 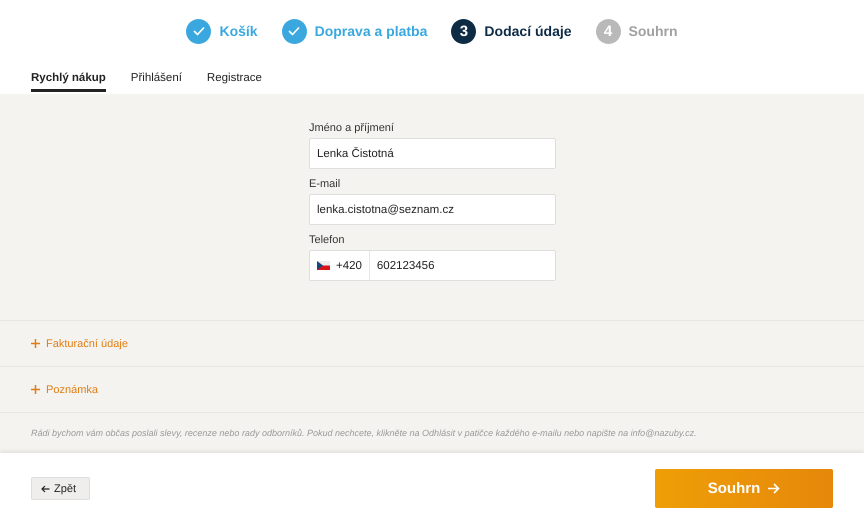 What do you see at coordinates (608, 31) in the screenshot?
I see `step-number: 4` at bounding box center [608, 31].